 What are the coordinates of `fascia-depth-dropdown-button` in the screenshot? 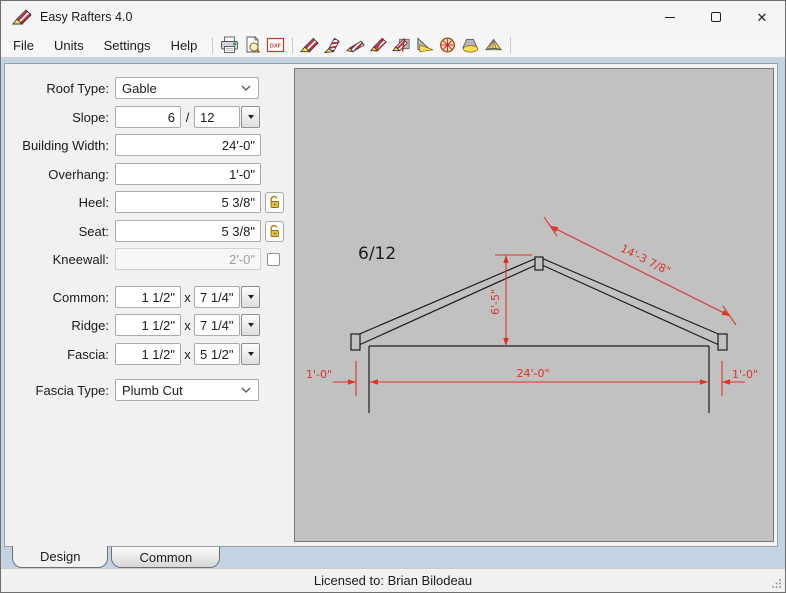 It's located at (250, 354).